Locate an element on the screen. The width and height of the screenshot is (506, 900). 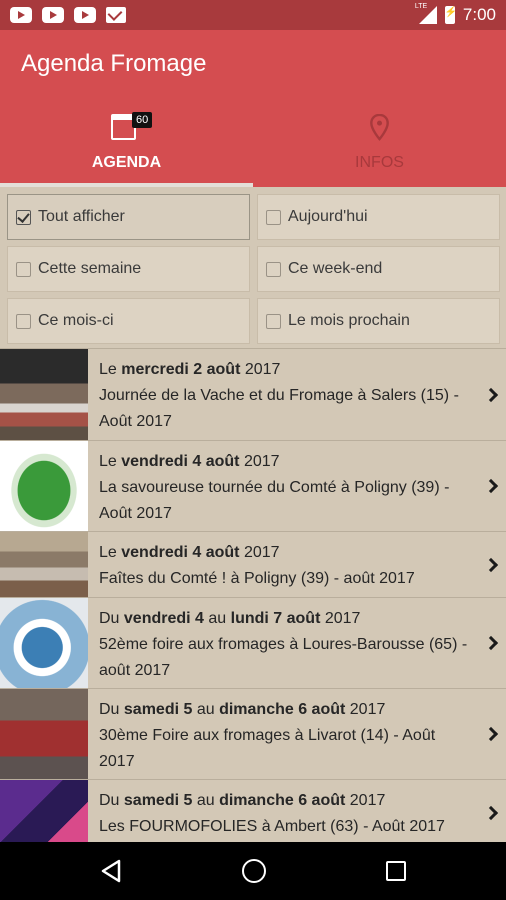
signal-icon is located at coordinates (426, 13).